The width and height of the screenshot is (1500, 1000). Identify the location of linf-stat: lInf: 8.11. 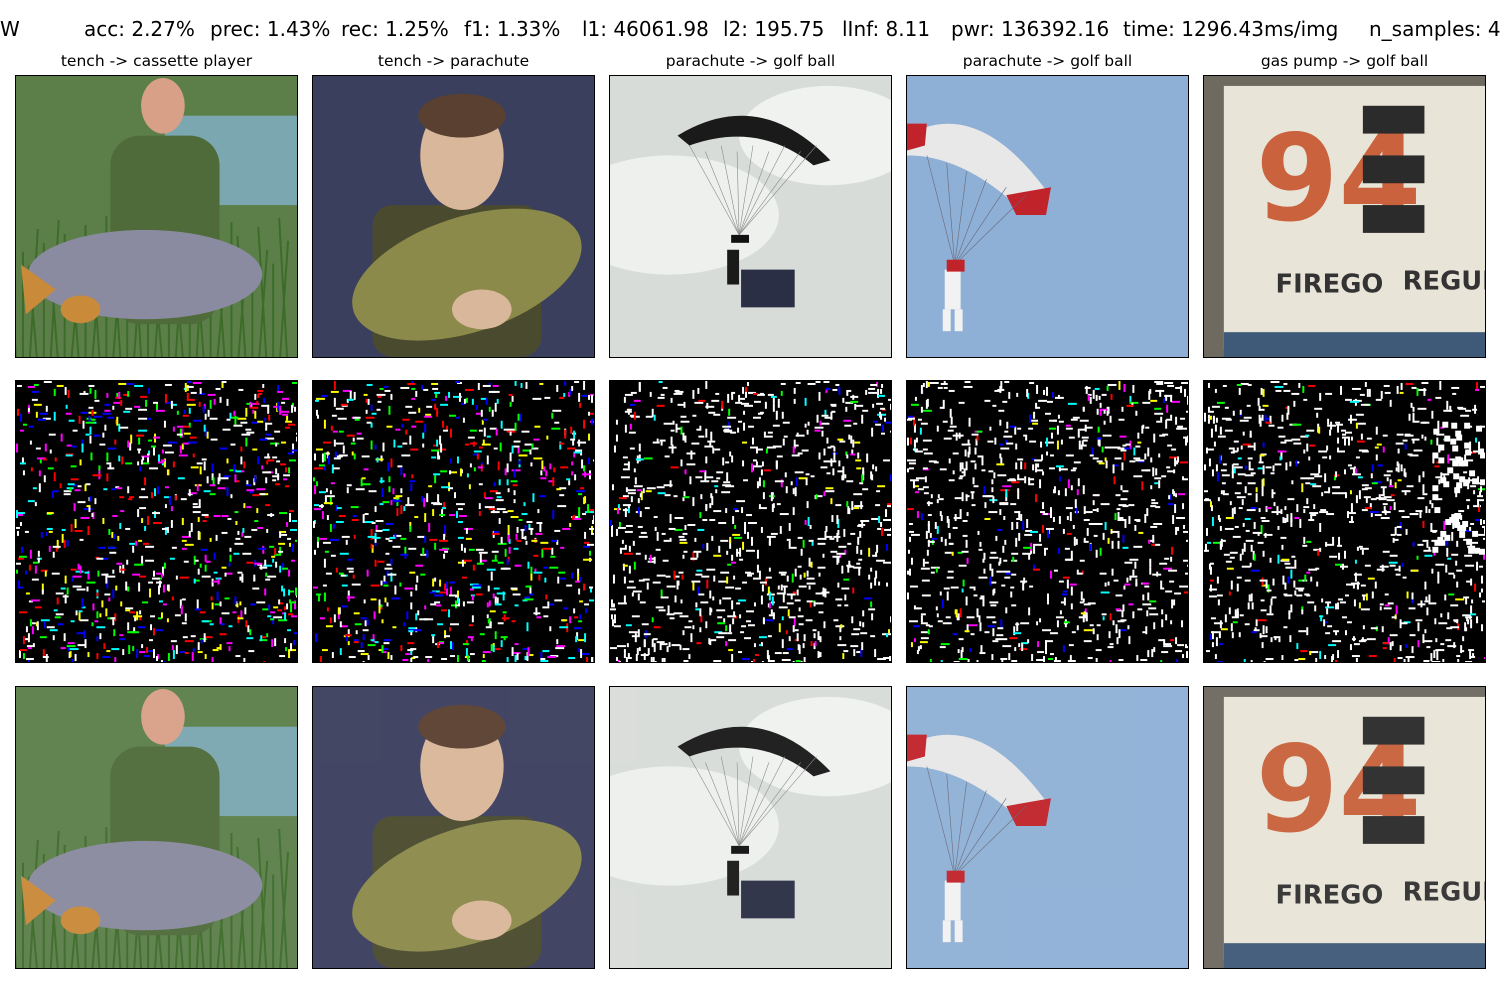
(886, 29).